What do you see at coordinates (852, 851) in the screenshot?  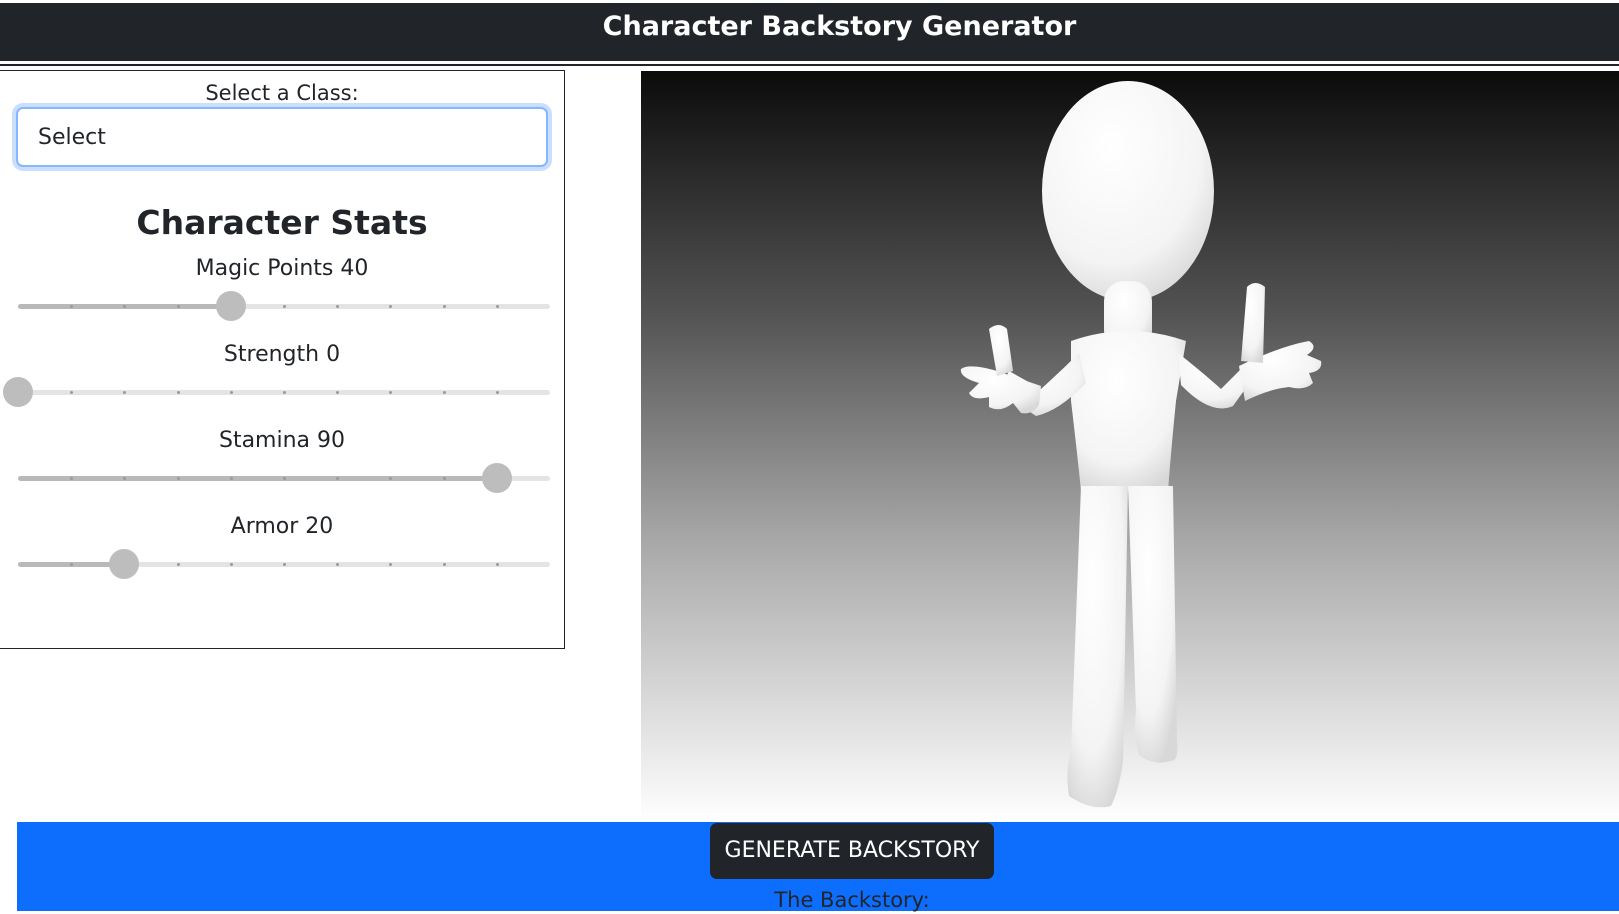 I see `generate-backstory-button: GENERATE BACKSTORY` at bounding box center [852, 851].